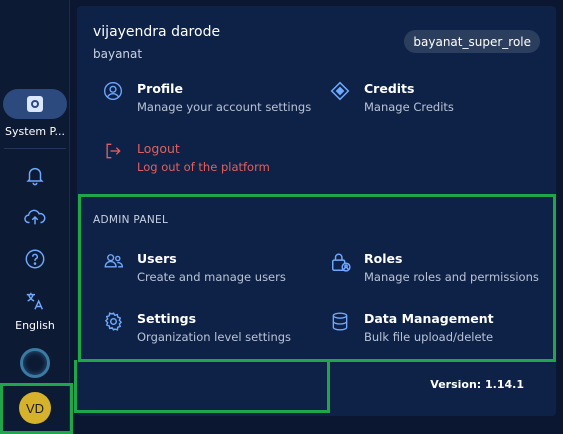 The height and width of the screenshot is (434, 563). Describe the element at coordinates (211, 277) in the screenshot. I see `users-desc: Create and manage users` at that location.